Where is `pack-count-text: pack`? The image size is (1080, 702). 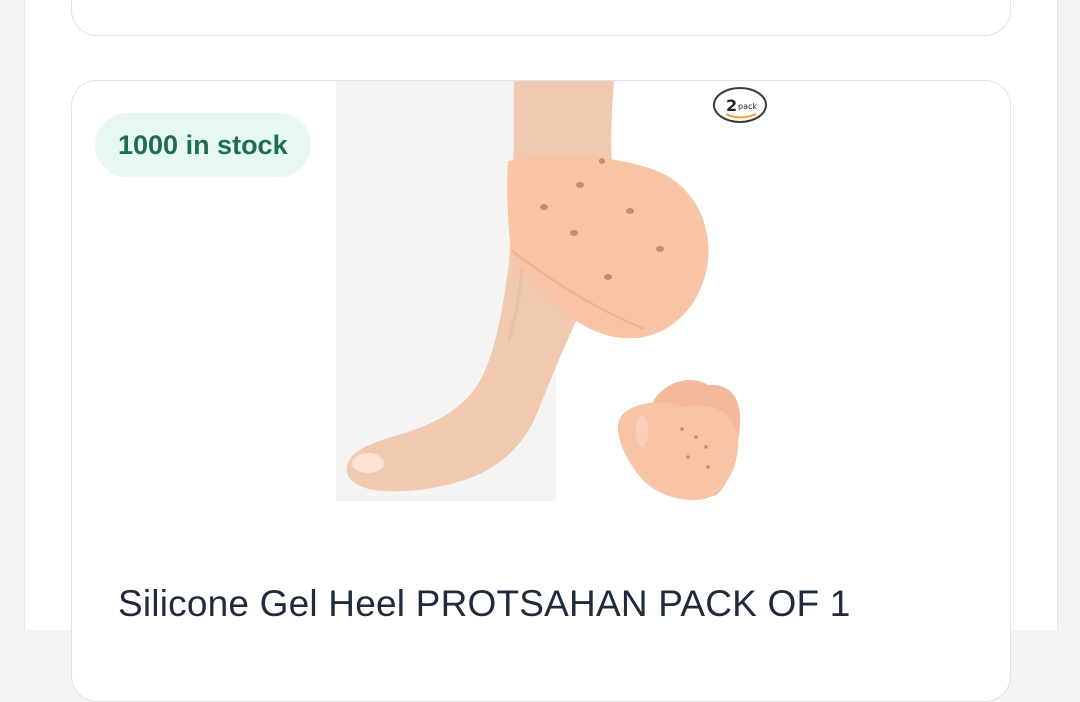
pack-count-text: pack is located at coordinates (747, 106).